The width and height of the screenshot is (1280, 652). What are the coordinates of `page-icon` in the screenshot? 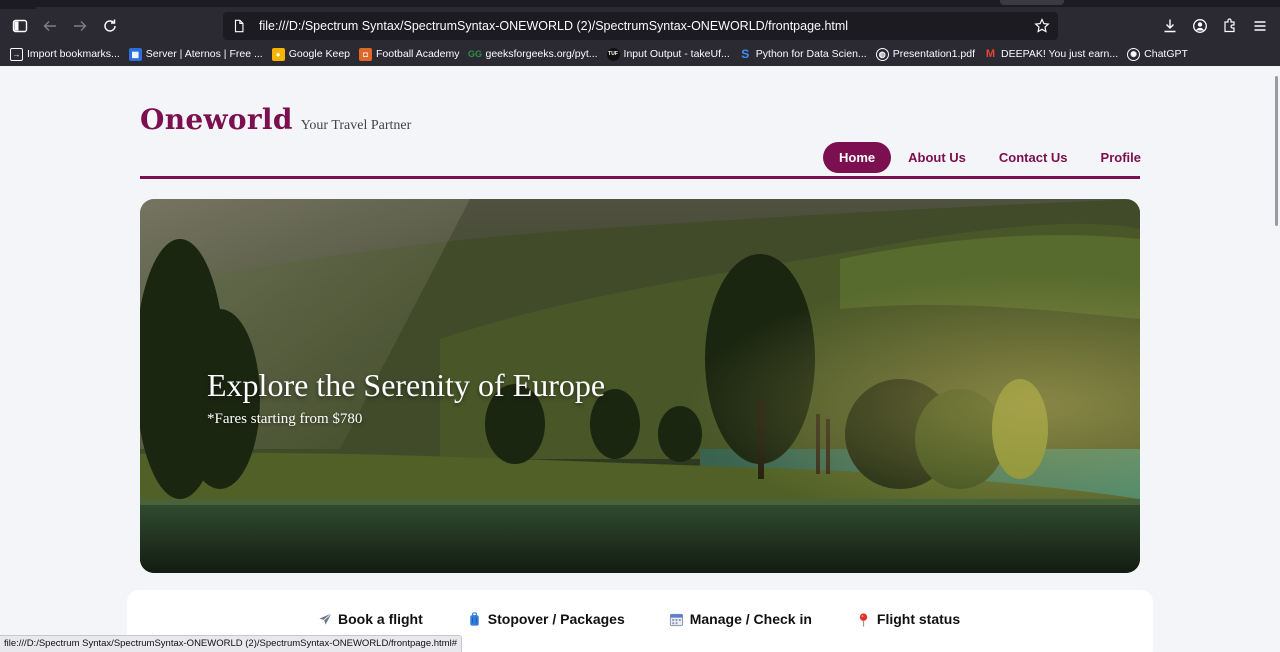 It's located at (239, 26).